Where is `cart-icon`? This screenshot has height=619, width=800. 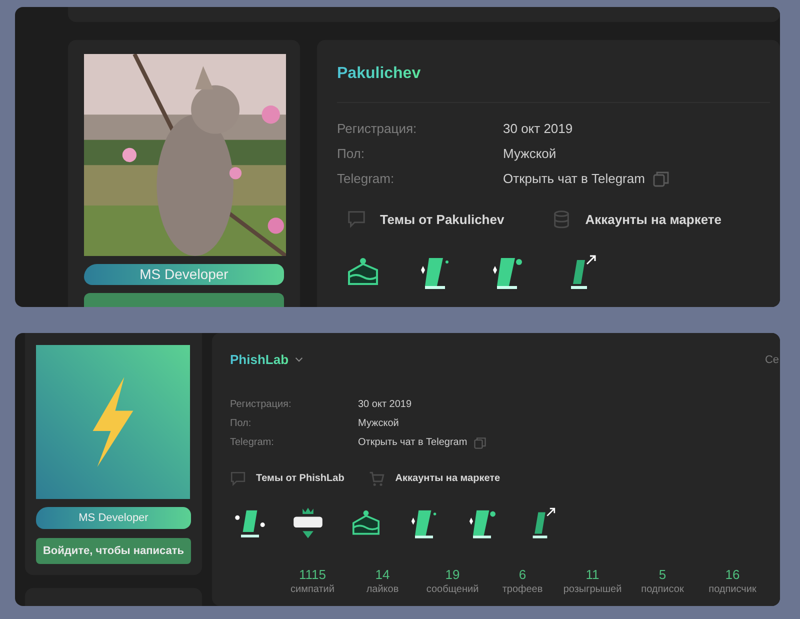 cart-icon is located at coordinates (377, 478).